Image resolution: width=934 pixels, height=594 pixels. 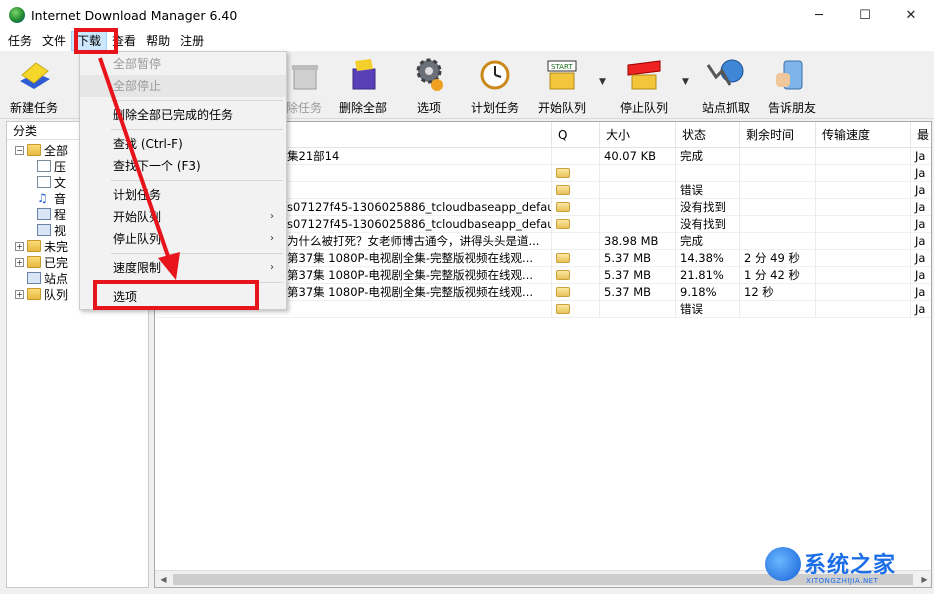 I want to click on menu-find-next: 查找下一个 (F3), so click(x=183, y=166).